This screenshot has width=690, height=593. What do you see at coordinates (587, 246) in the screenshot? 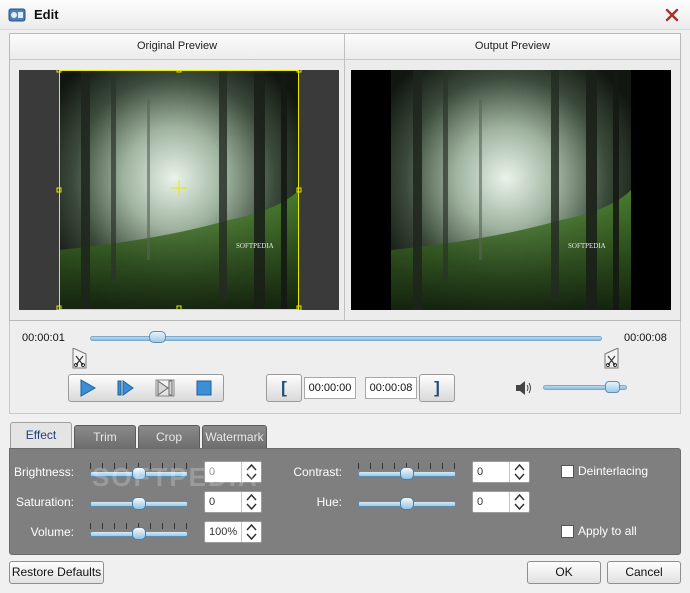
I see `output-video-watermark: SOFTPEDIA` at bounding box center [587, 246].